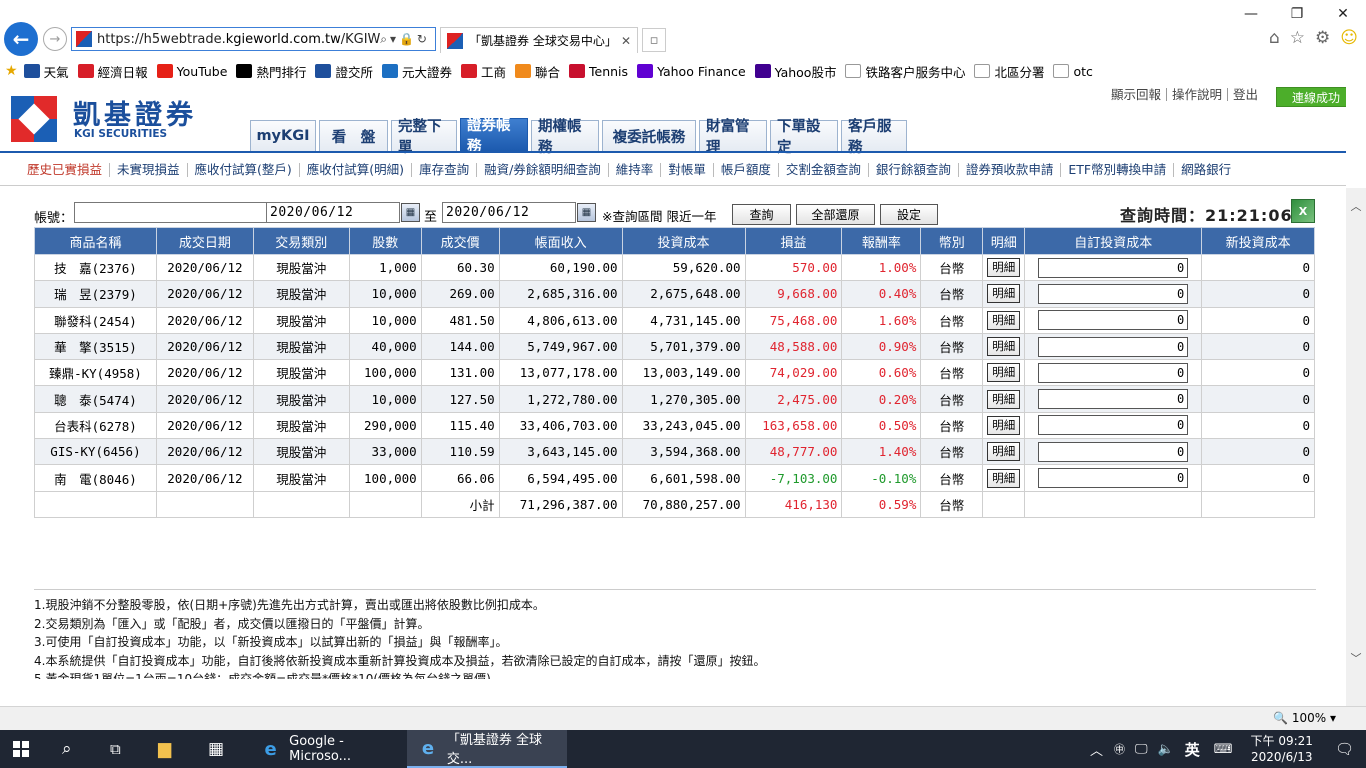 This screenshot has height=768, width=1366. Describe the element at coordinates (905, 71) in the screenshot. I see `favorite-link: 铁路客户服务中心` at that location.